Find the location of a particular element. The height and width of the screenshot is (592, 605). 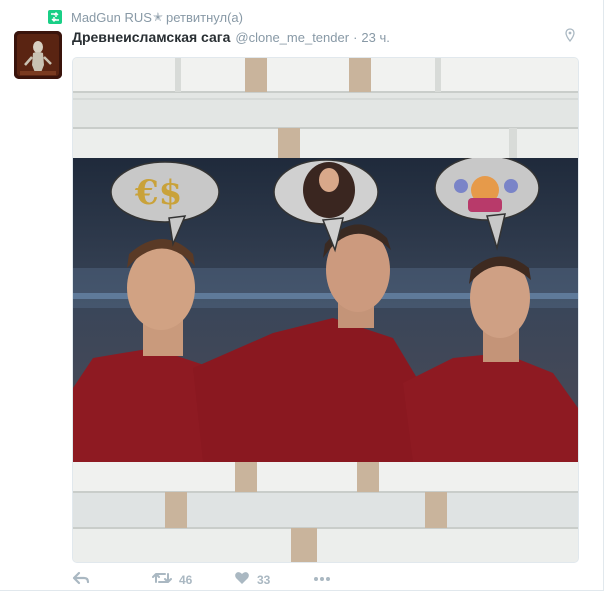

wood-frame-bottom is located at coordinates (325, 512).